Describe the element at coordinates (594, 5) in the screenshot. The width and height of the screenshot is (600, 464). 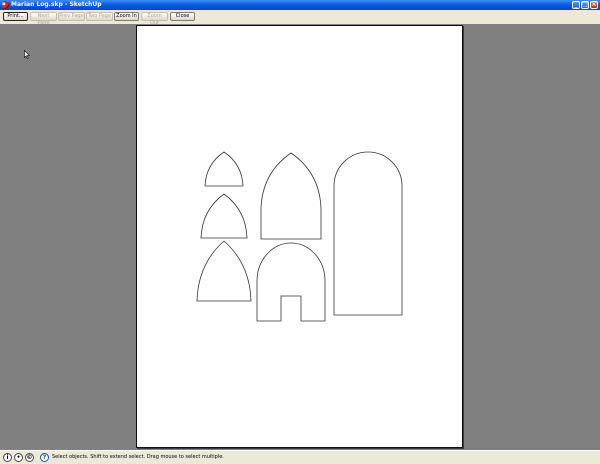
I see `close-window-button: ×` at that location.